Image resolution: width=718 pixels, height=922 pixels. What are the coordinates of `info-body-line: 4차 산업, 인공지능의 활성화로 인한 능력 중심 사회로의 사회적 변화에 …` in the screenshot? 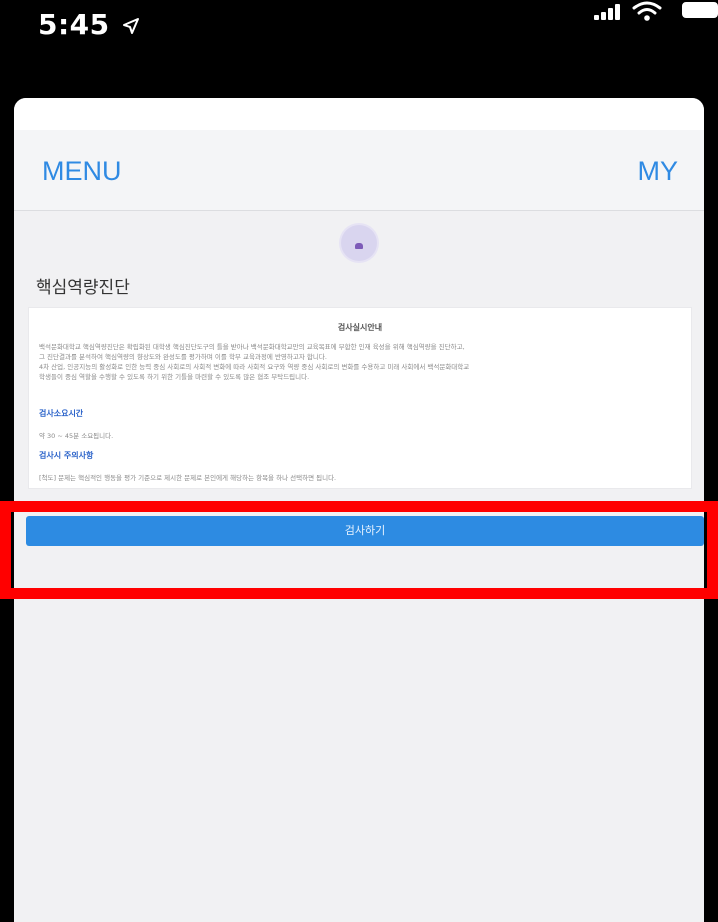 It's located at (254, 367).